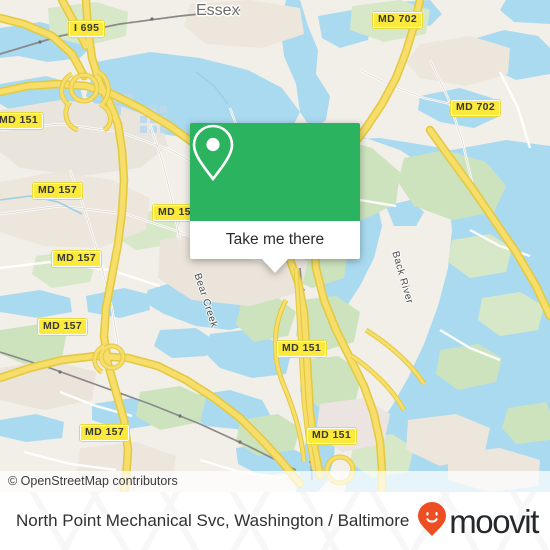  I want to click on take-me-there-label: Take me there, so click(275, 239).